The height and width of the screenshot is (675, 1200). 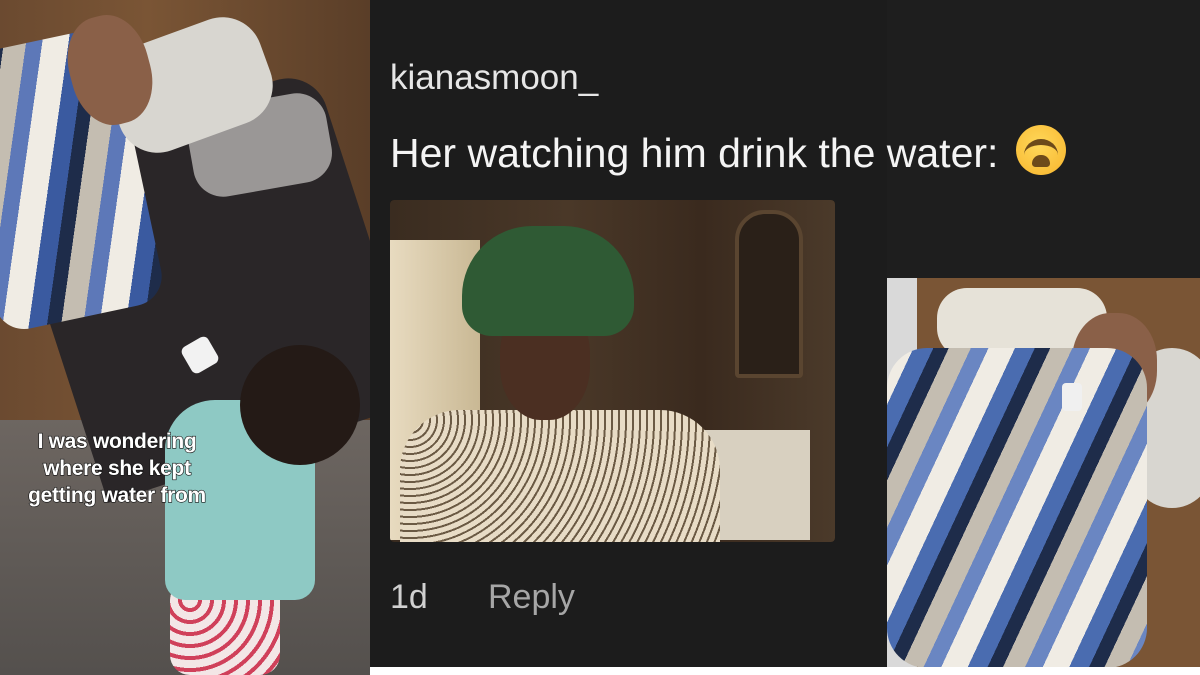 I want to click on reply-button: Reply, so click(x=531, y=597).